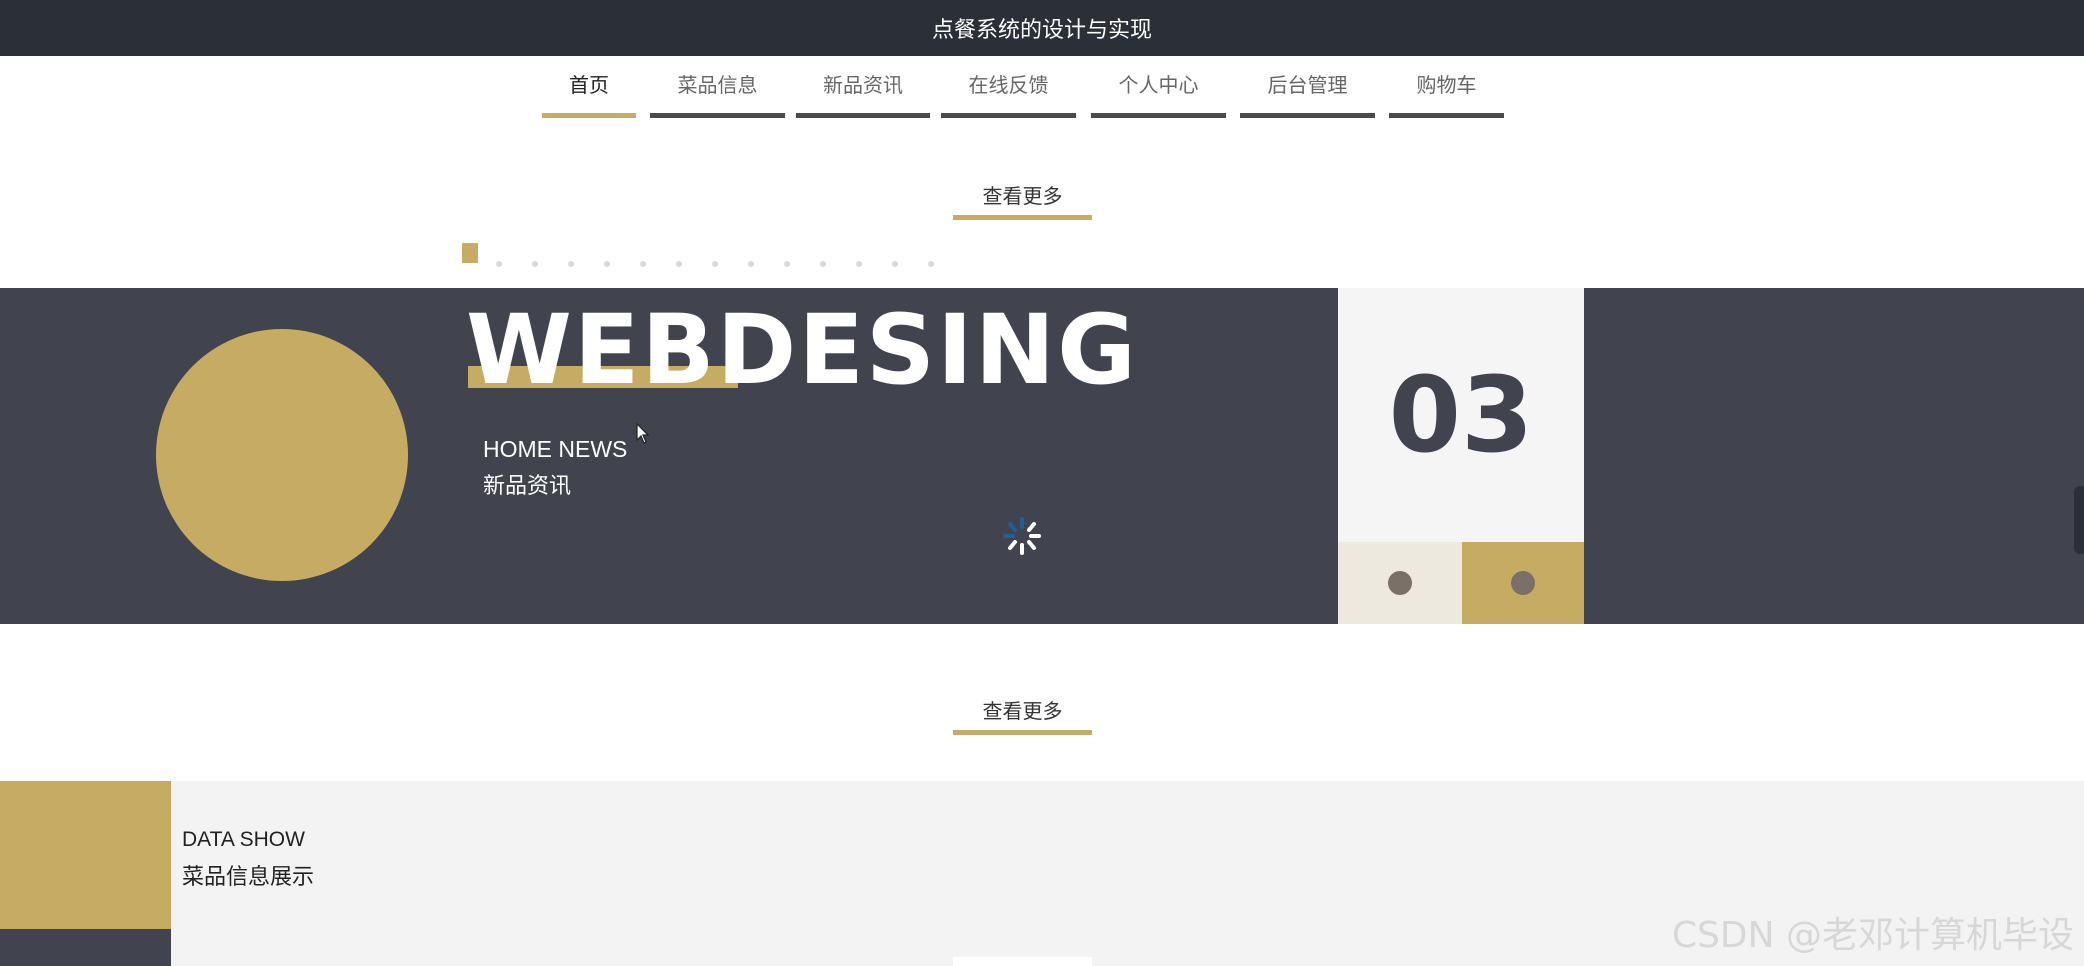 The width and height of the screenshot is (2084, 966). I want to click on slide-counter: 03, so click(1461, 415).